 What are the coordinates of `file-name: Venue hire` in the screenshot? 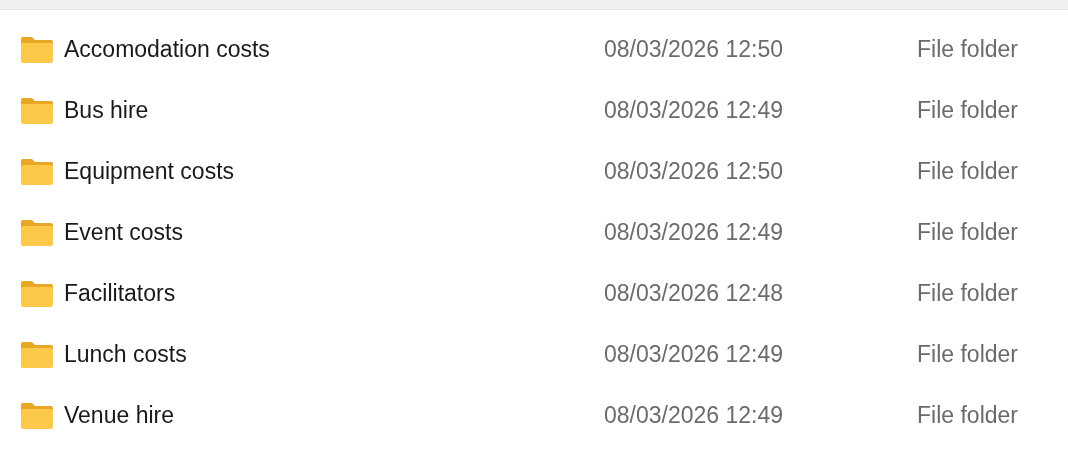 It's located at (334, 415).